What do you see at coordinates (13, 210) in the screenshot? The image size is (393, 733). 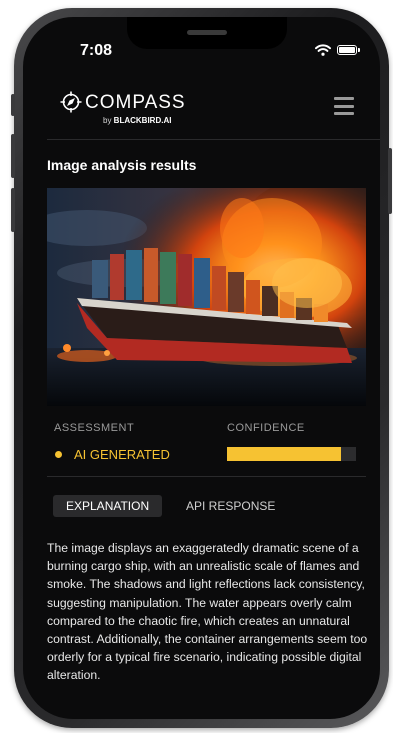 I see `volume-down-button` at bounding box center [13, 210].